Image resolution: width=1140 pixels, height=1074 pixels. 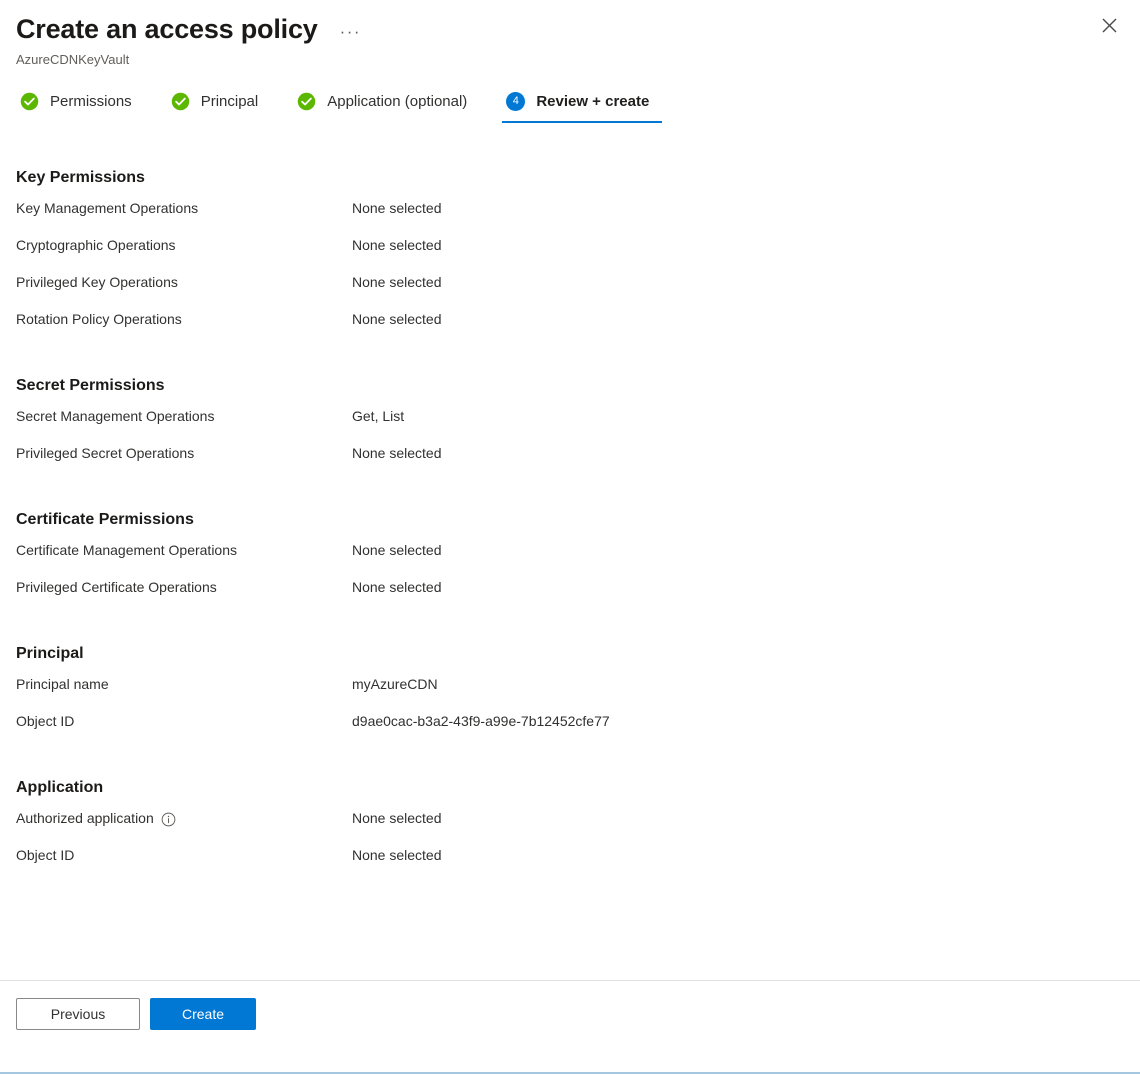 I want to click on table-row: Object ID None selected, so click(x=570, y=863).